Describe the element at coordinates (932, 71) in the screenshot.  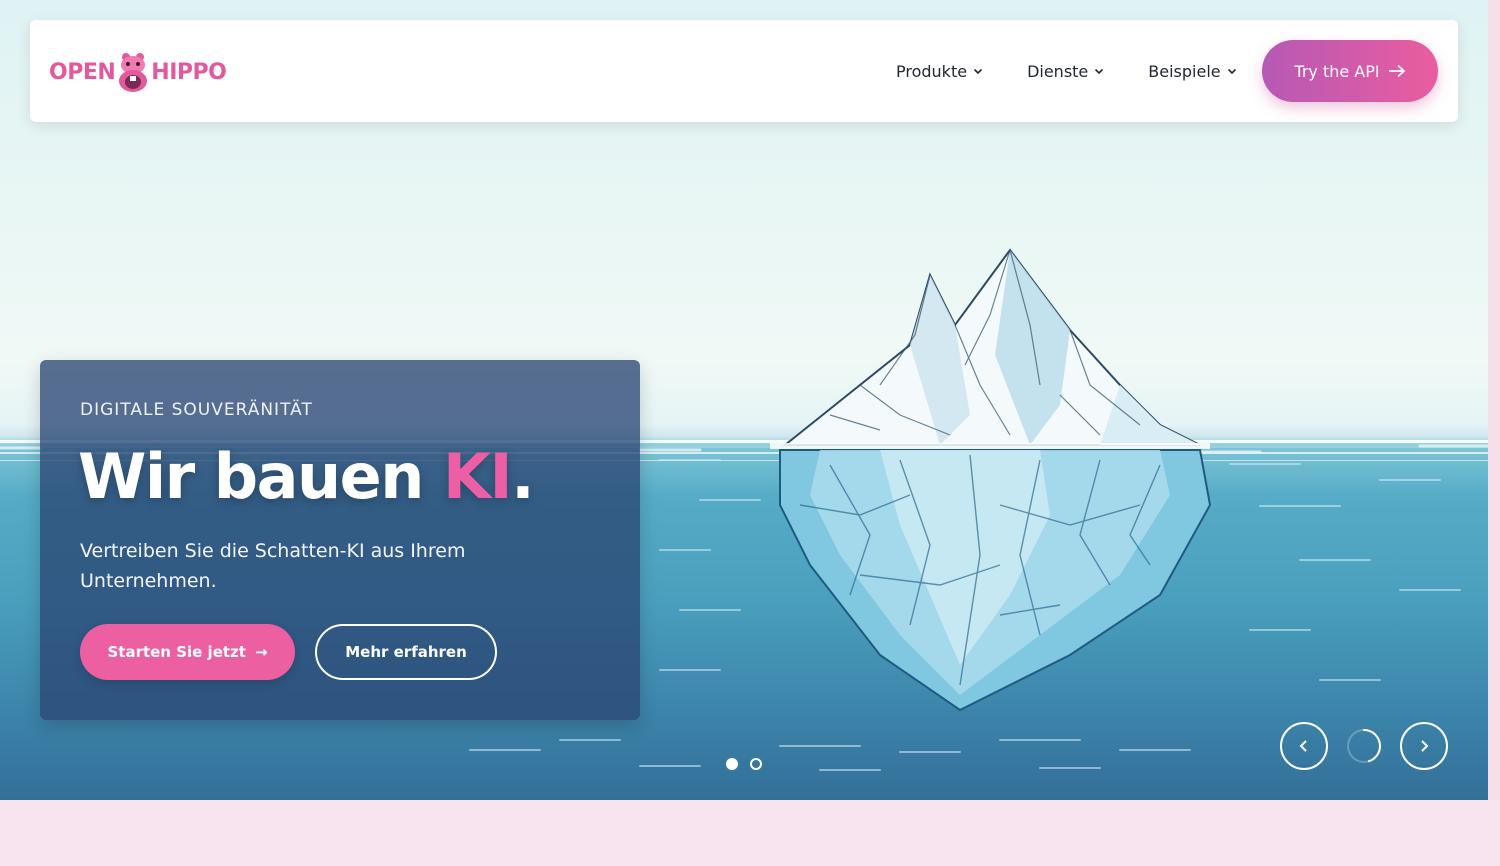
I see `nav-item-label: Produkte` at that location.